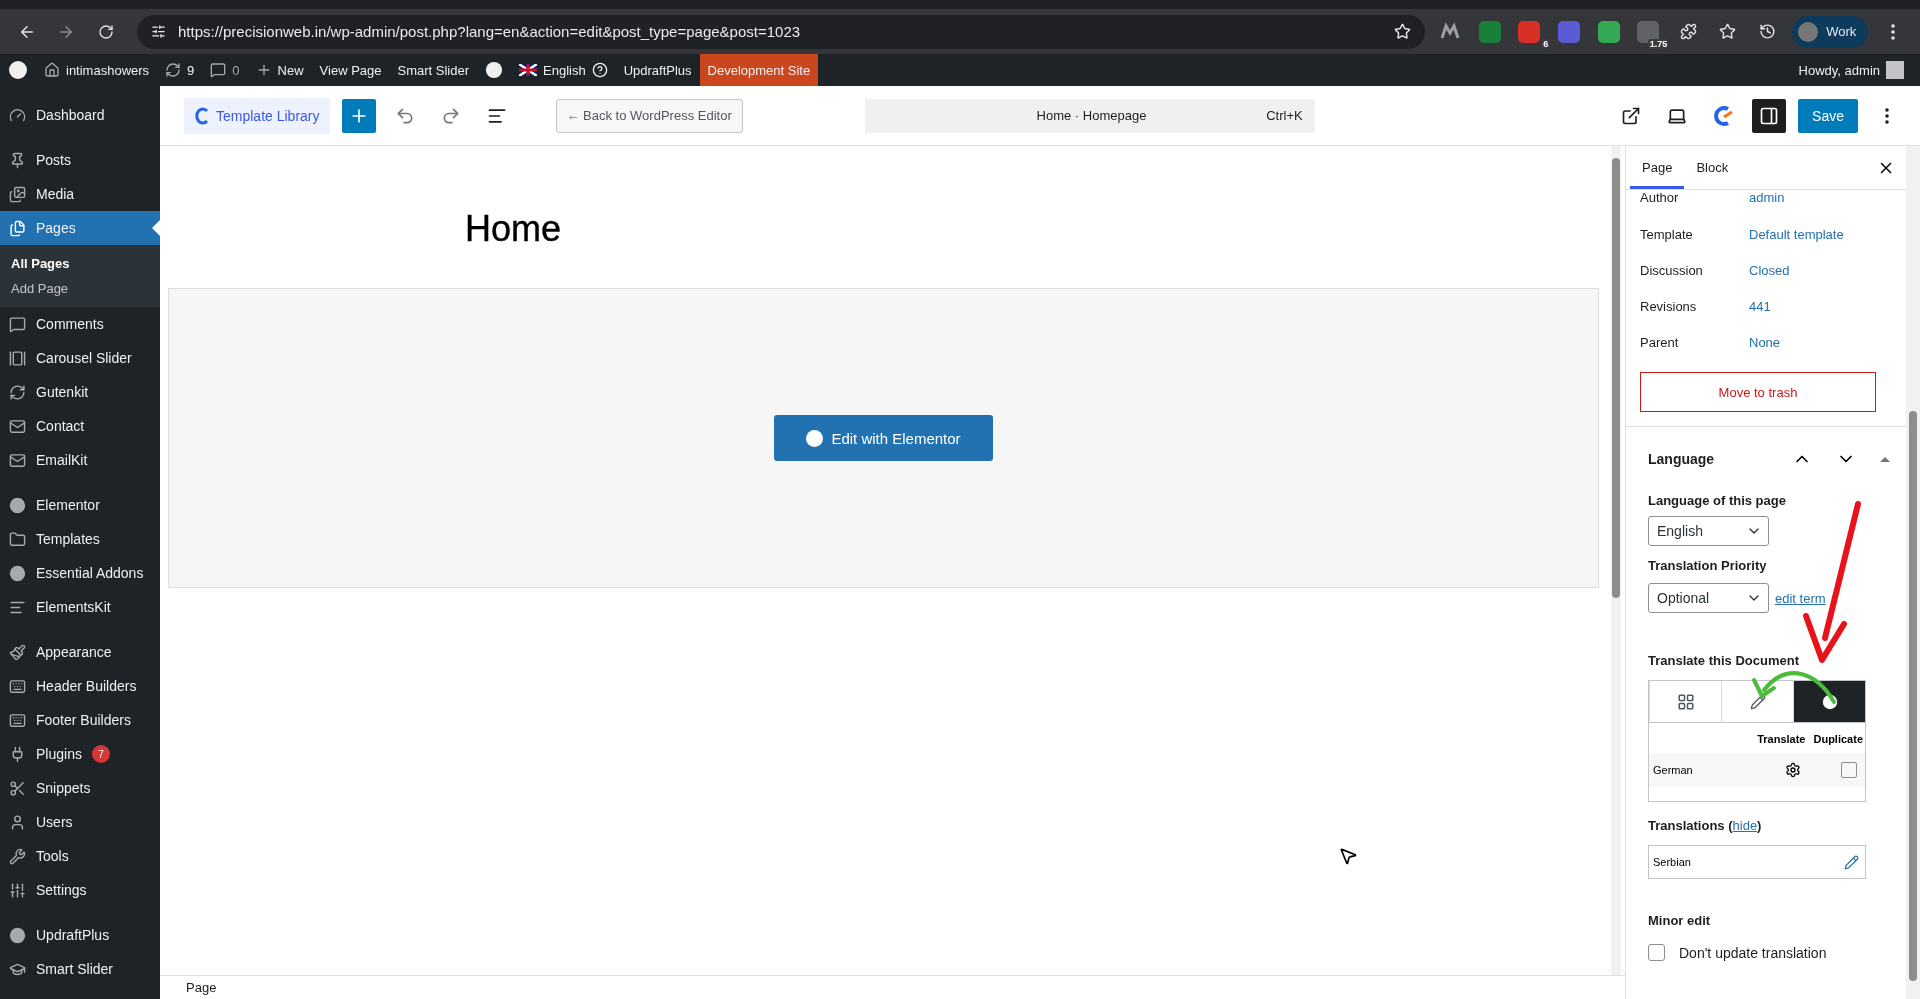  What do you see at coordinates (80, 426) in the screenshot?
I see `sidebar-item: Contact` at bounding box center [80, 426].